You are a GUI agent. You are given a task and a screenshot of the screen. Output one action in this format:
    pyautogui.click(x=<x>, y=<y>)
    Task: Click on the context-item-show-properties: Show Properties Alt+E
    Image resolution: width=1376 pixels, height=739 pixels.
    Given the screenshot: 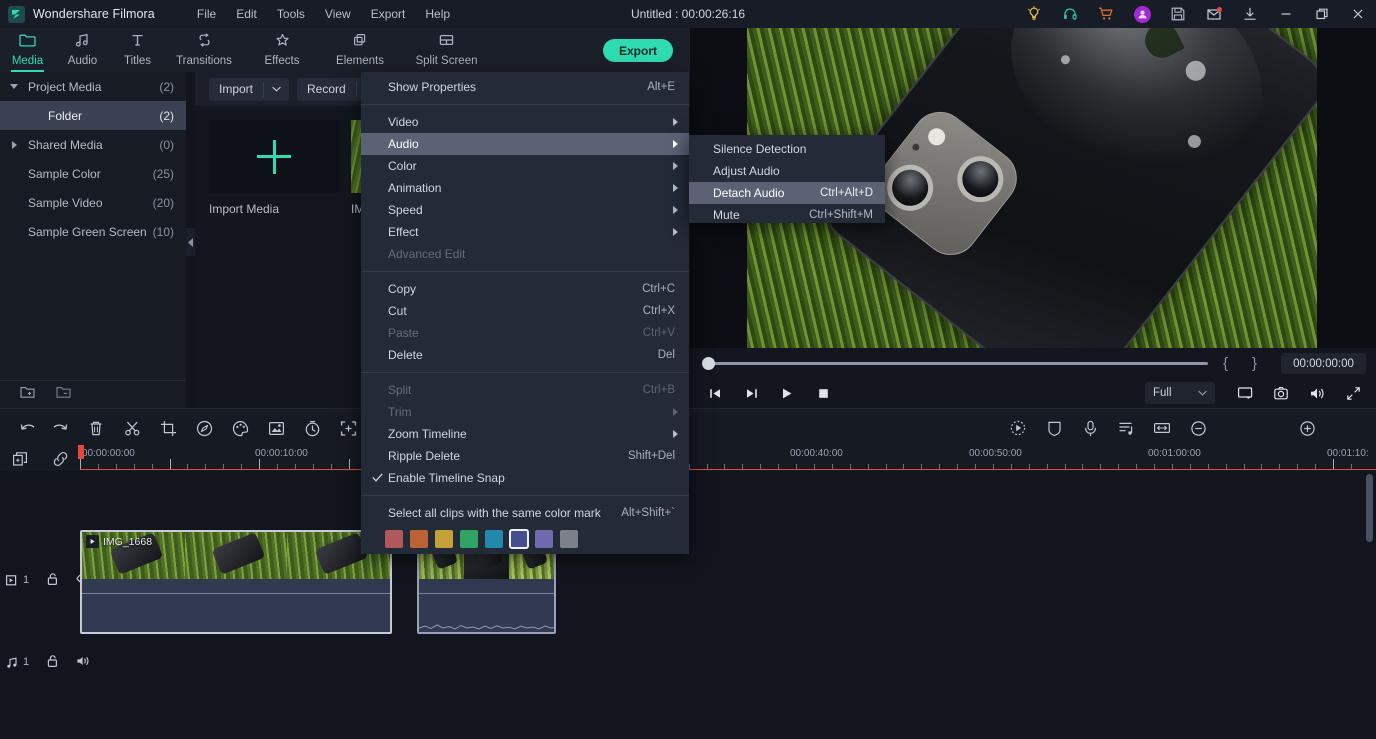 What is the action you would take?
    pyautogui.click(x=525, y=87)
    